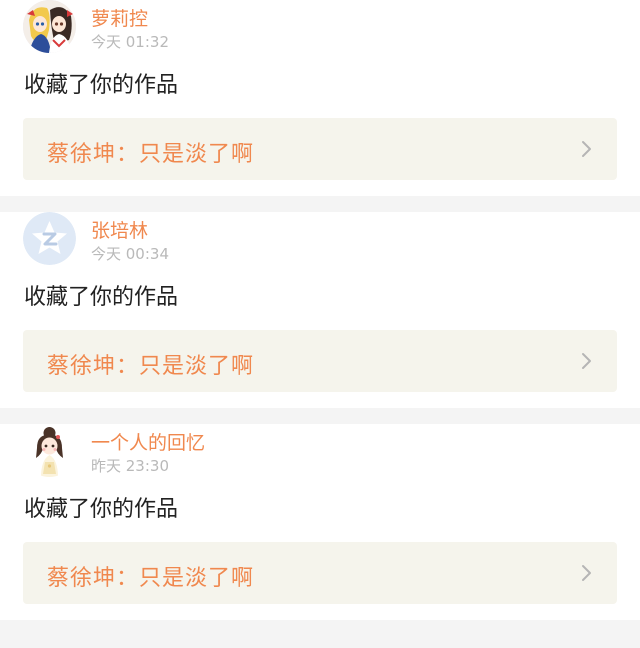 The width and height of the screenshot is (640, 648). I want to click on notification-header: 萝莉控 今天 01:32, so click(320, 27).